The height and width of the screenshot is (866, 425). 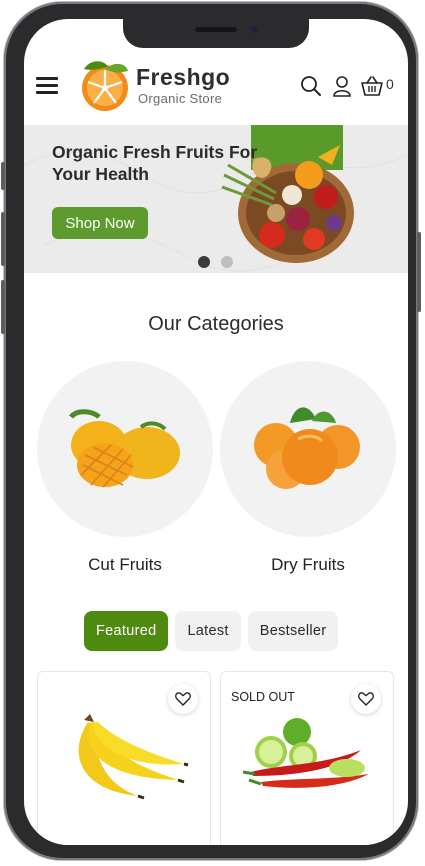 I want to click on category-card-dry-fruits: Dry Fruits, so click(x=308, y=468).